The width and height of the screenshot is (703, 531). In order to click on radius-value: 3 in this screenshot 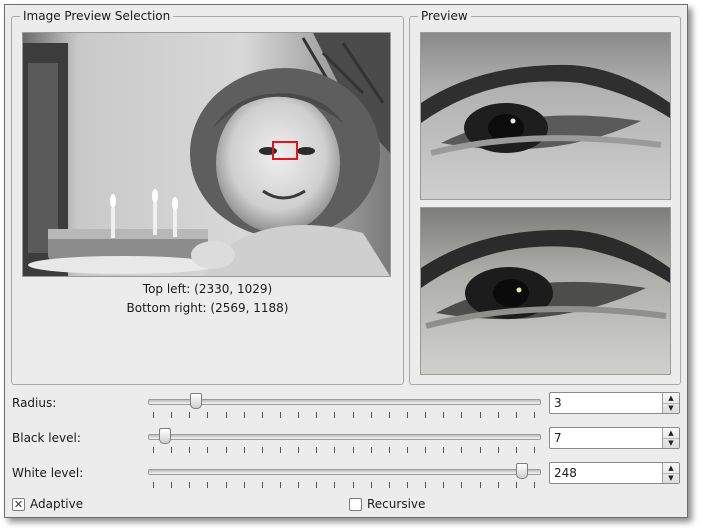, I will do `click(558, 403)`.